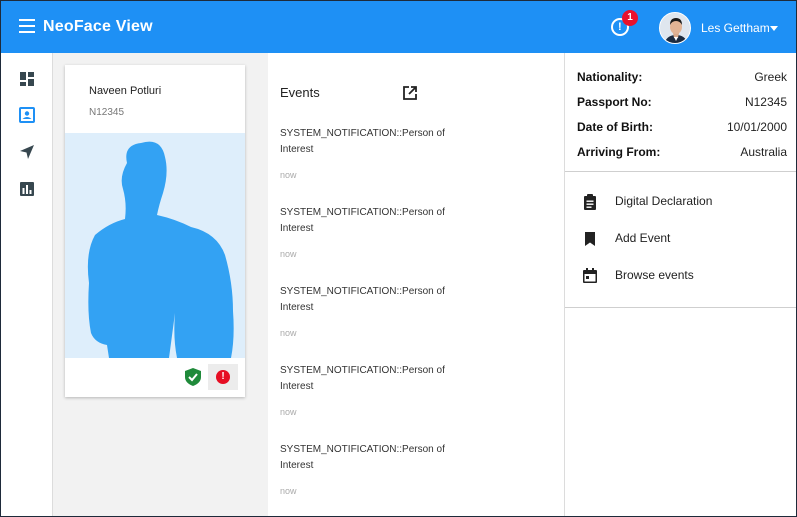 The image size is (797, 517). What do you see at coordinates (682, 129) in the screenshot?
I see `dob-row: Date of Birth: 10/01/2000` at bounding box center [682, 129].